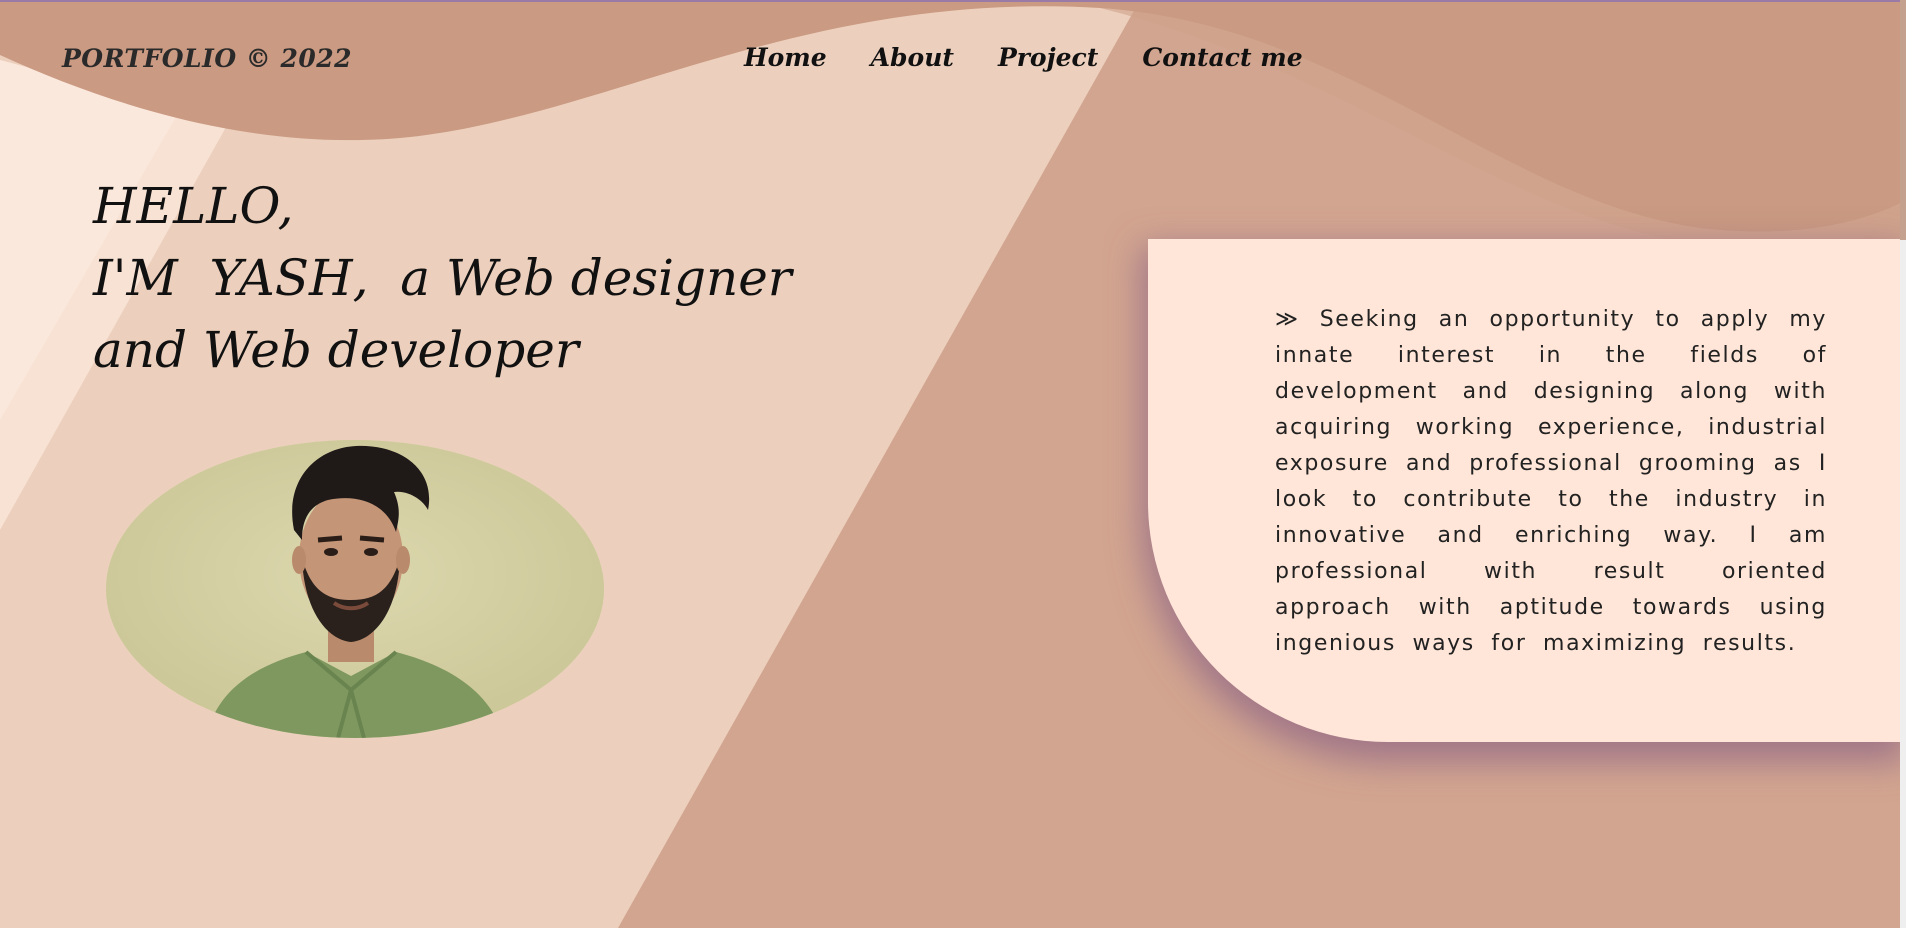 The width and height of the screenshot is (1906, 928). I want to click on profile-photo, so click(355, 589).